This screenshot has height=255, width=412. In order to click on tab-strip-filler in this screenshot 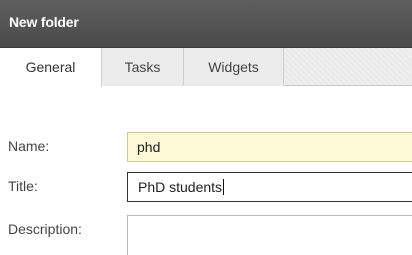, I will do `click(348, 66)`.